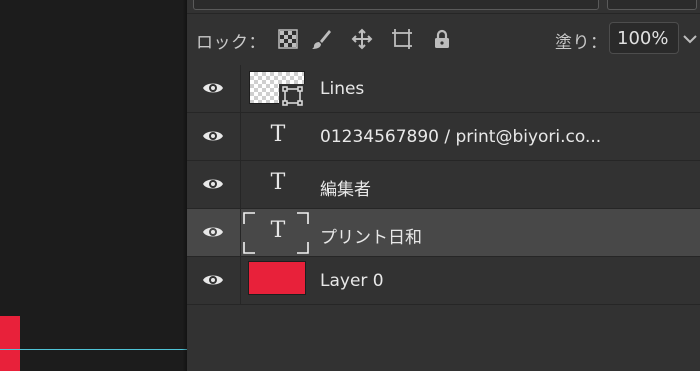 This screenshot has width=700, height=371. What do you see at coordinates (352, 281) in the screenshot?
I see `layer-name: Layer 0` at bounding box center [352, 281].